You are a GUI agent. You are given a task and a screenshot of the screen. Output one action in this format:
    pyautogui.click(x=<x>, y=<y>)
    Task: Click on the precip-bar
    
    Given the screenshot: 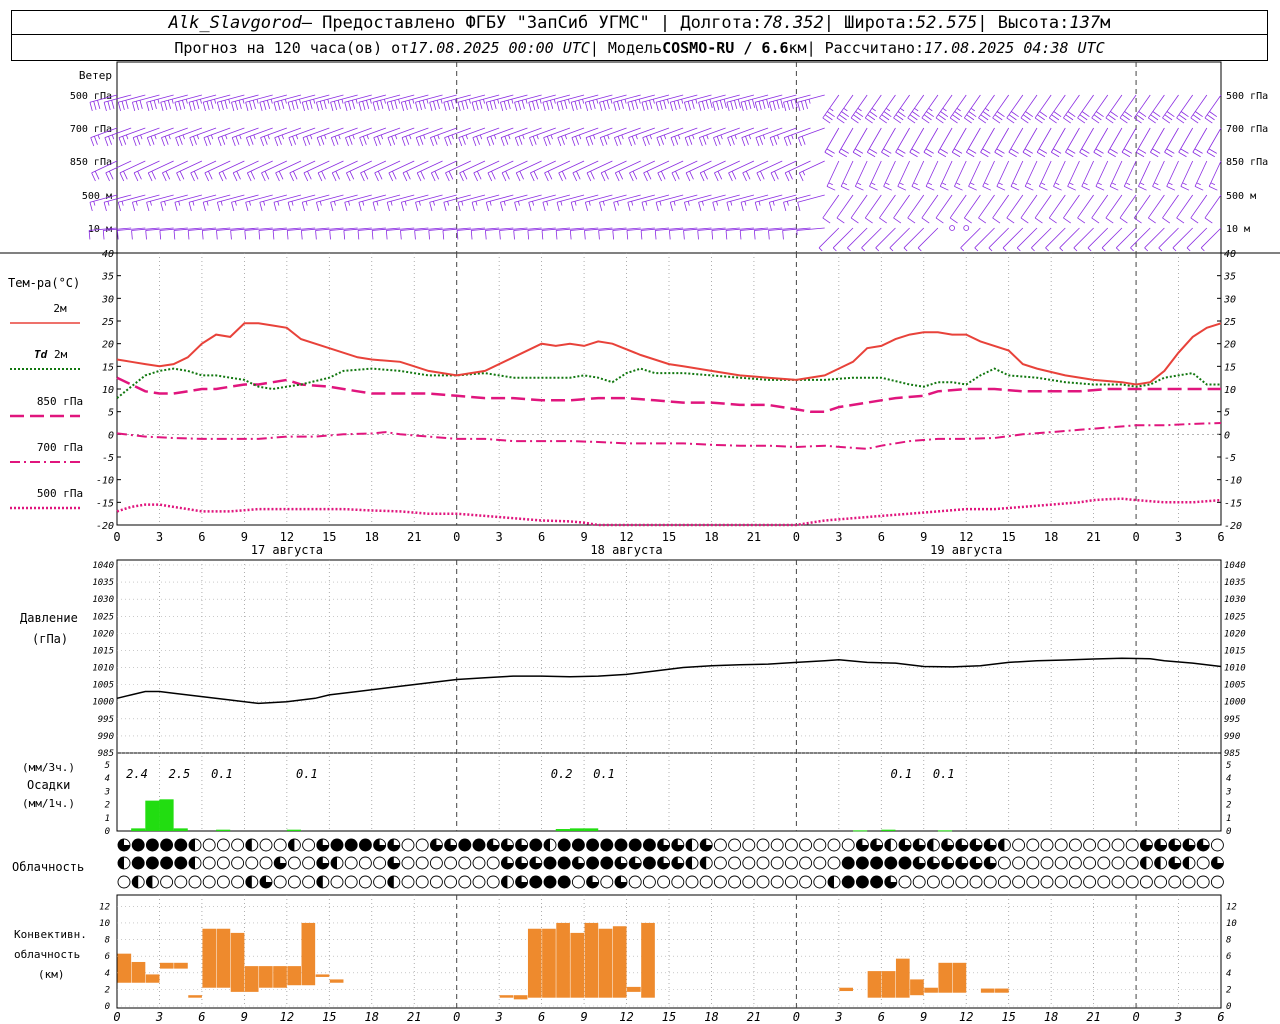 What is the action you would take?
    pyautogui.click(x=945, y=831)
    